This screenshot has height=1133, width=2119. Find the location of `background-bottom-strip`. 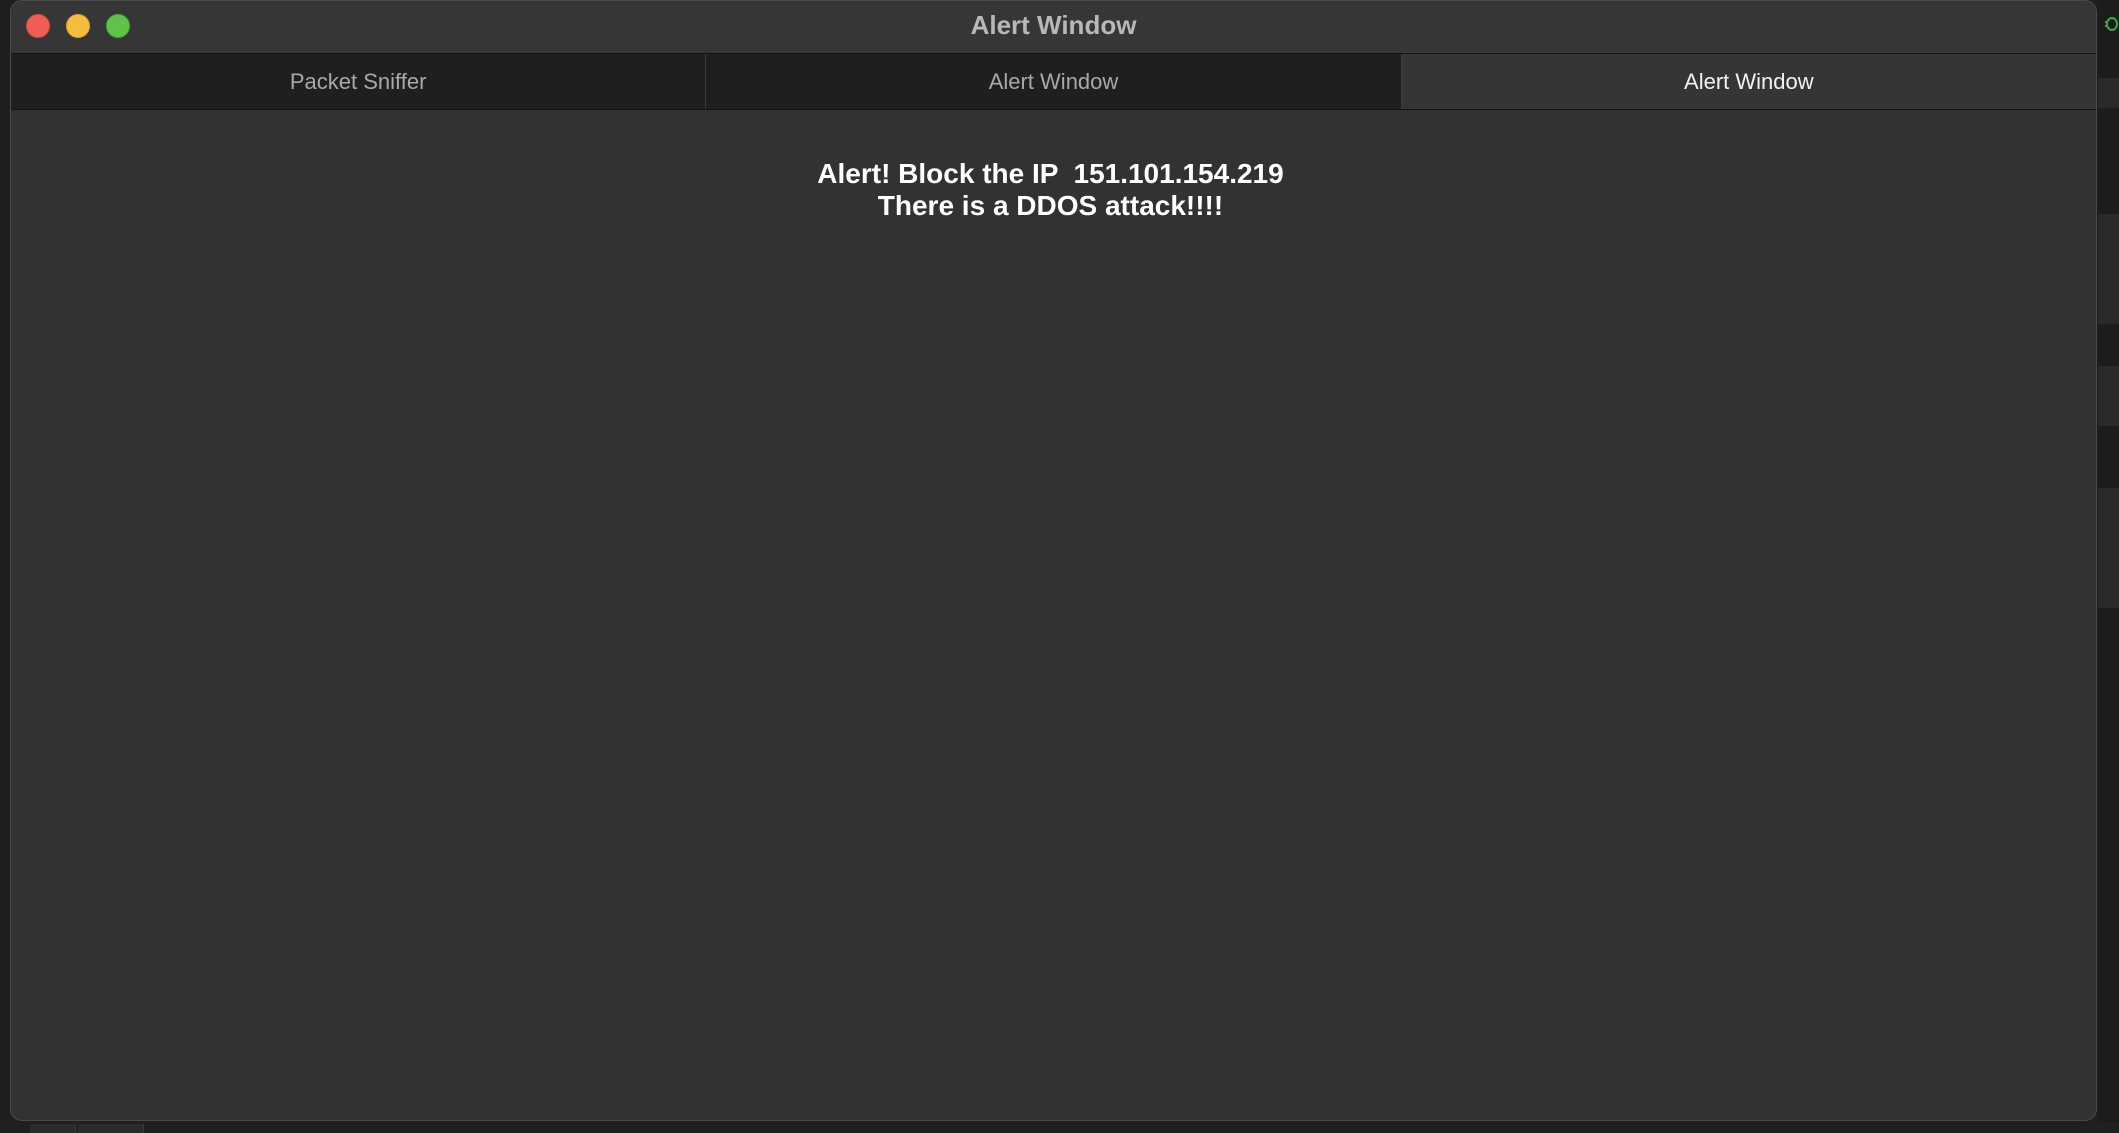

background-bottom-strip is located at coordinates (1059, 1127).